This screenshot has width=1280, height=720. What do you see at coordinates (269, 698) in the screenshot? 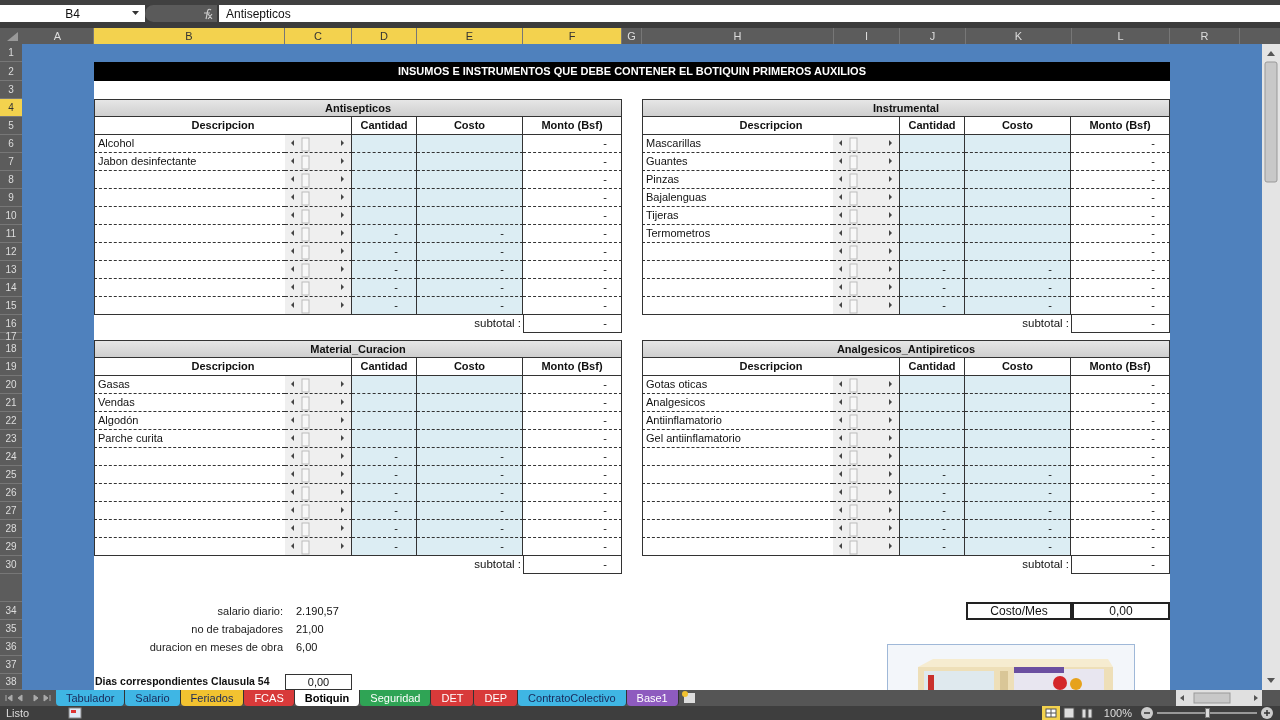
I see `sheet-tab: FCAS` at bounding box center [269, 698].